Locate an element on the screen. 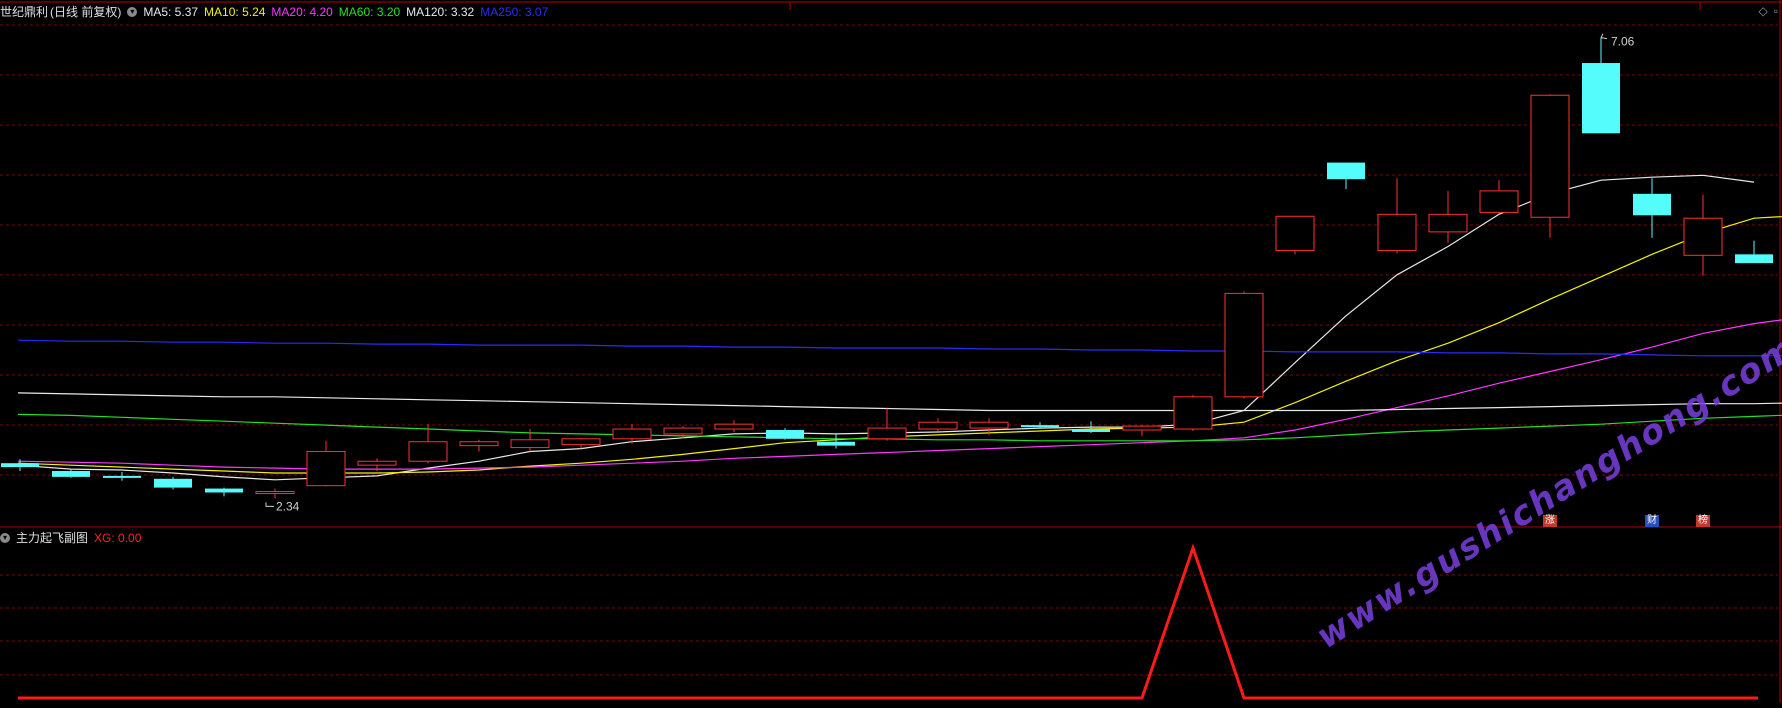 This screenshot has width=1782, height=708. indicator-name: 主力起飞副图 is located at coordinates (52, 538).